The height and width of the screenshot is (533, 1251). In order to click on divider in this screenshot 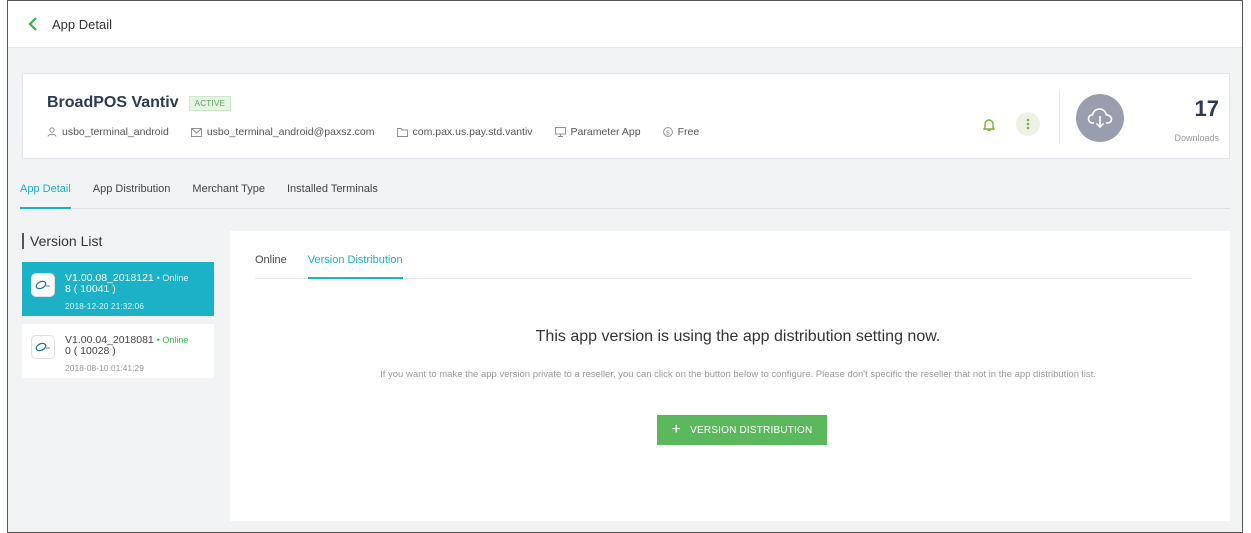, I will do `click(1059, 117)`.